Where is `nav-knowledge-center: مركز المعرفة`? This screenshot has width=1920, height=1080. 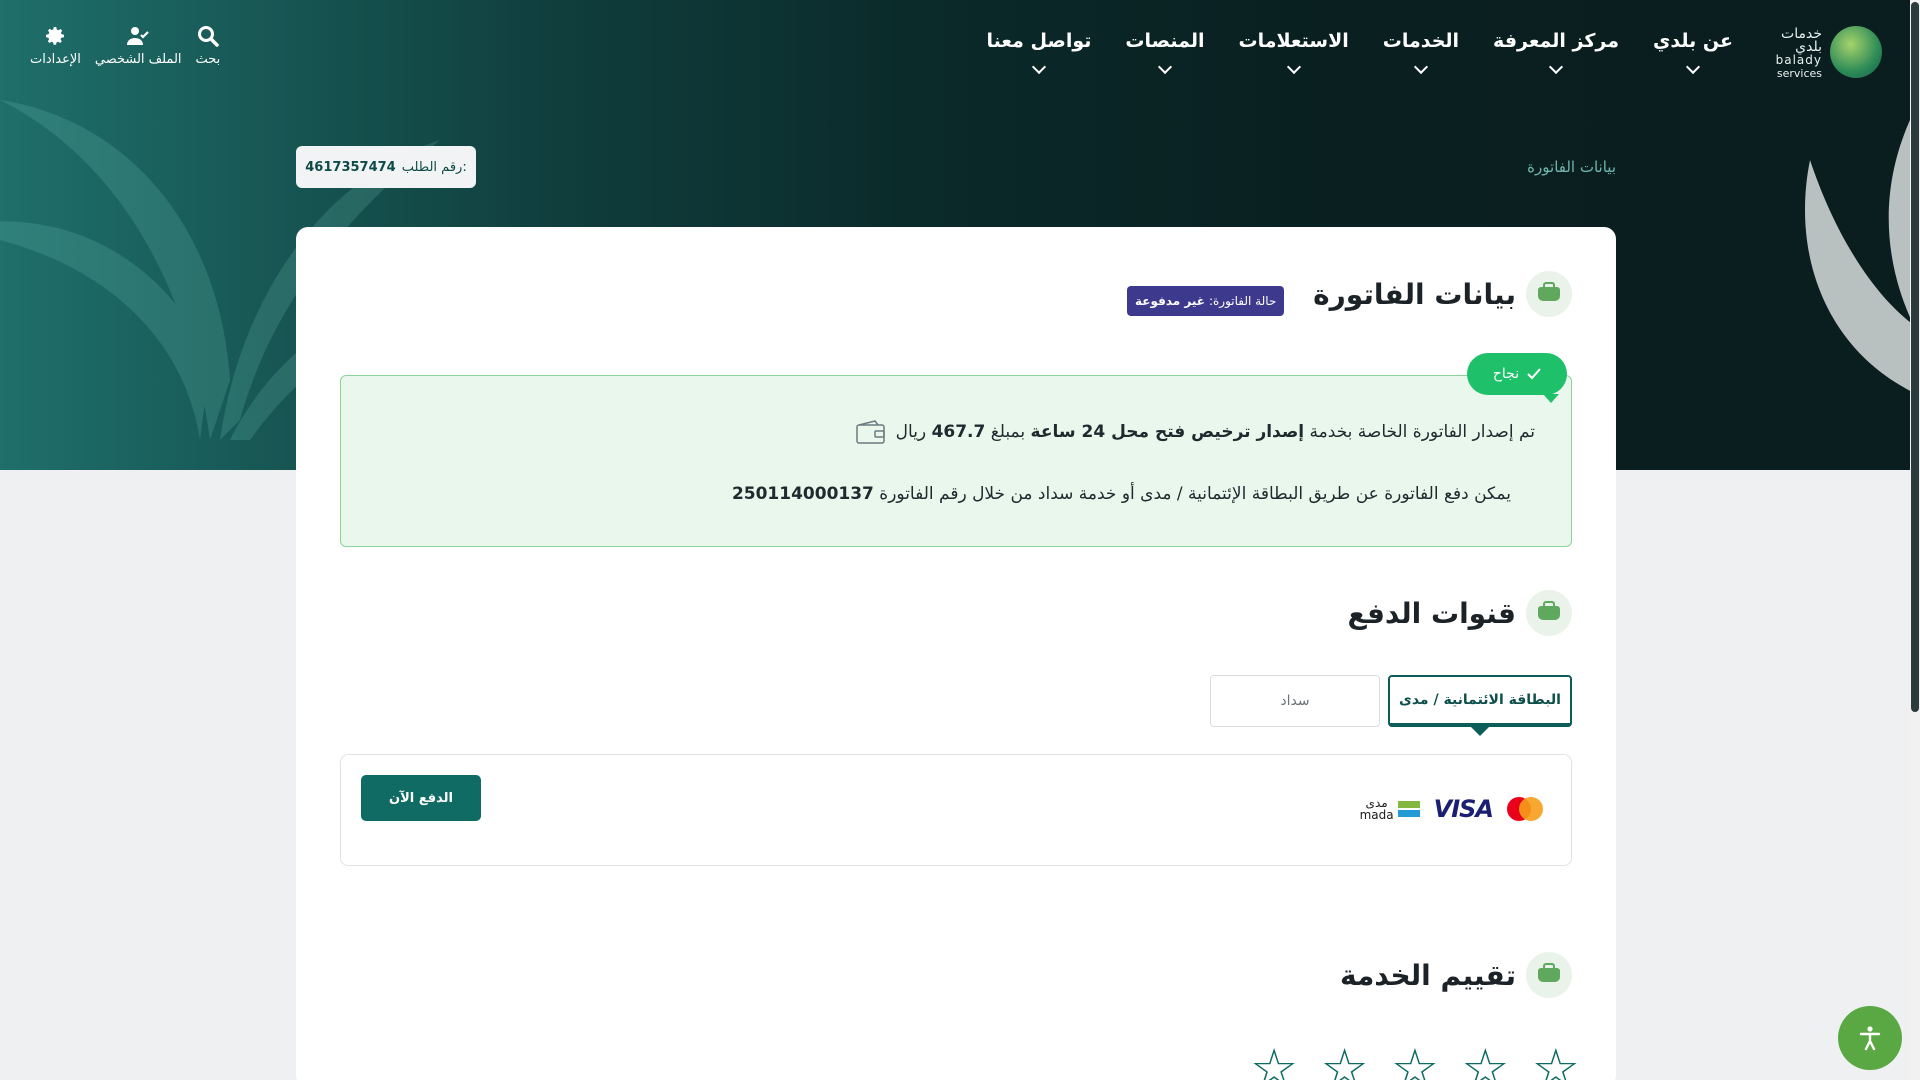
nav-knowledge-center: مركز المعرفة is located at coordinates (1556, 52).